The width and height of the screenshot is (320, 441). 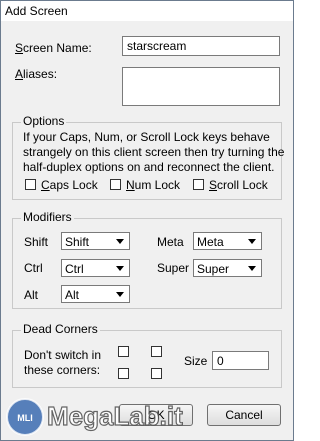 What do you see at coordinates (95, 241) in the screenshot?
I see `shift-select: Shift` at bounding box center [95, 241].